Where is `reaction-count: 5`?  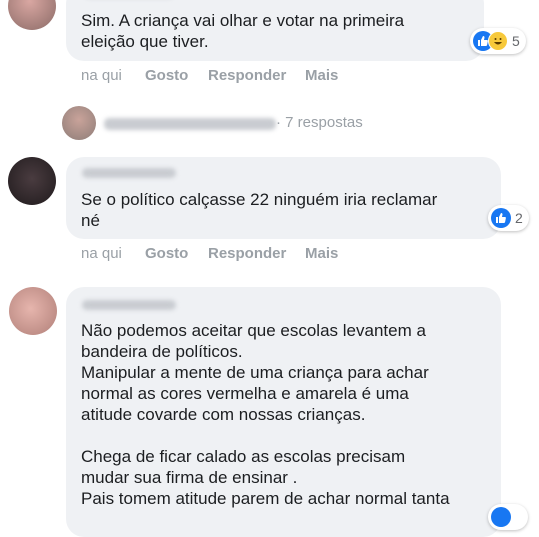 reaction-count: 5 is located at coordinates (516, 41).